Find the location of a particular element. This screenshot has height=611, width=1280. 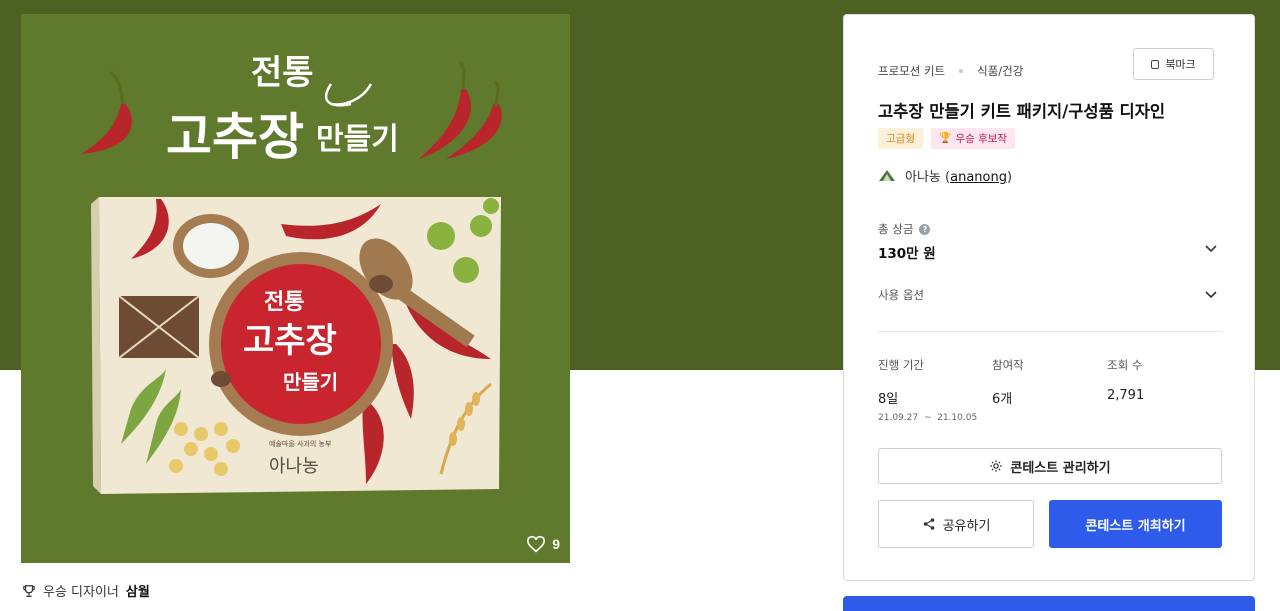

headline-sub: 만들기 is located at coordinates (357, 139).